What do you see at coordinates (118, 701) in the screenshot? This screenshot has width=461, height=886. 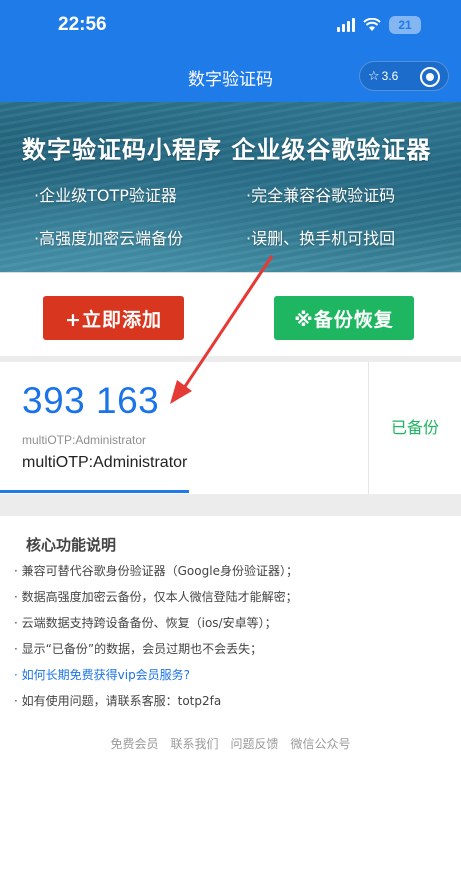 I see `info-item: · 如有使用问题，请联系客服：totp2fa` at bounding box center [118, 701].